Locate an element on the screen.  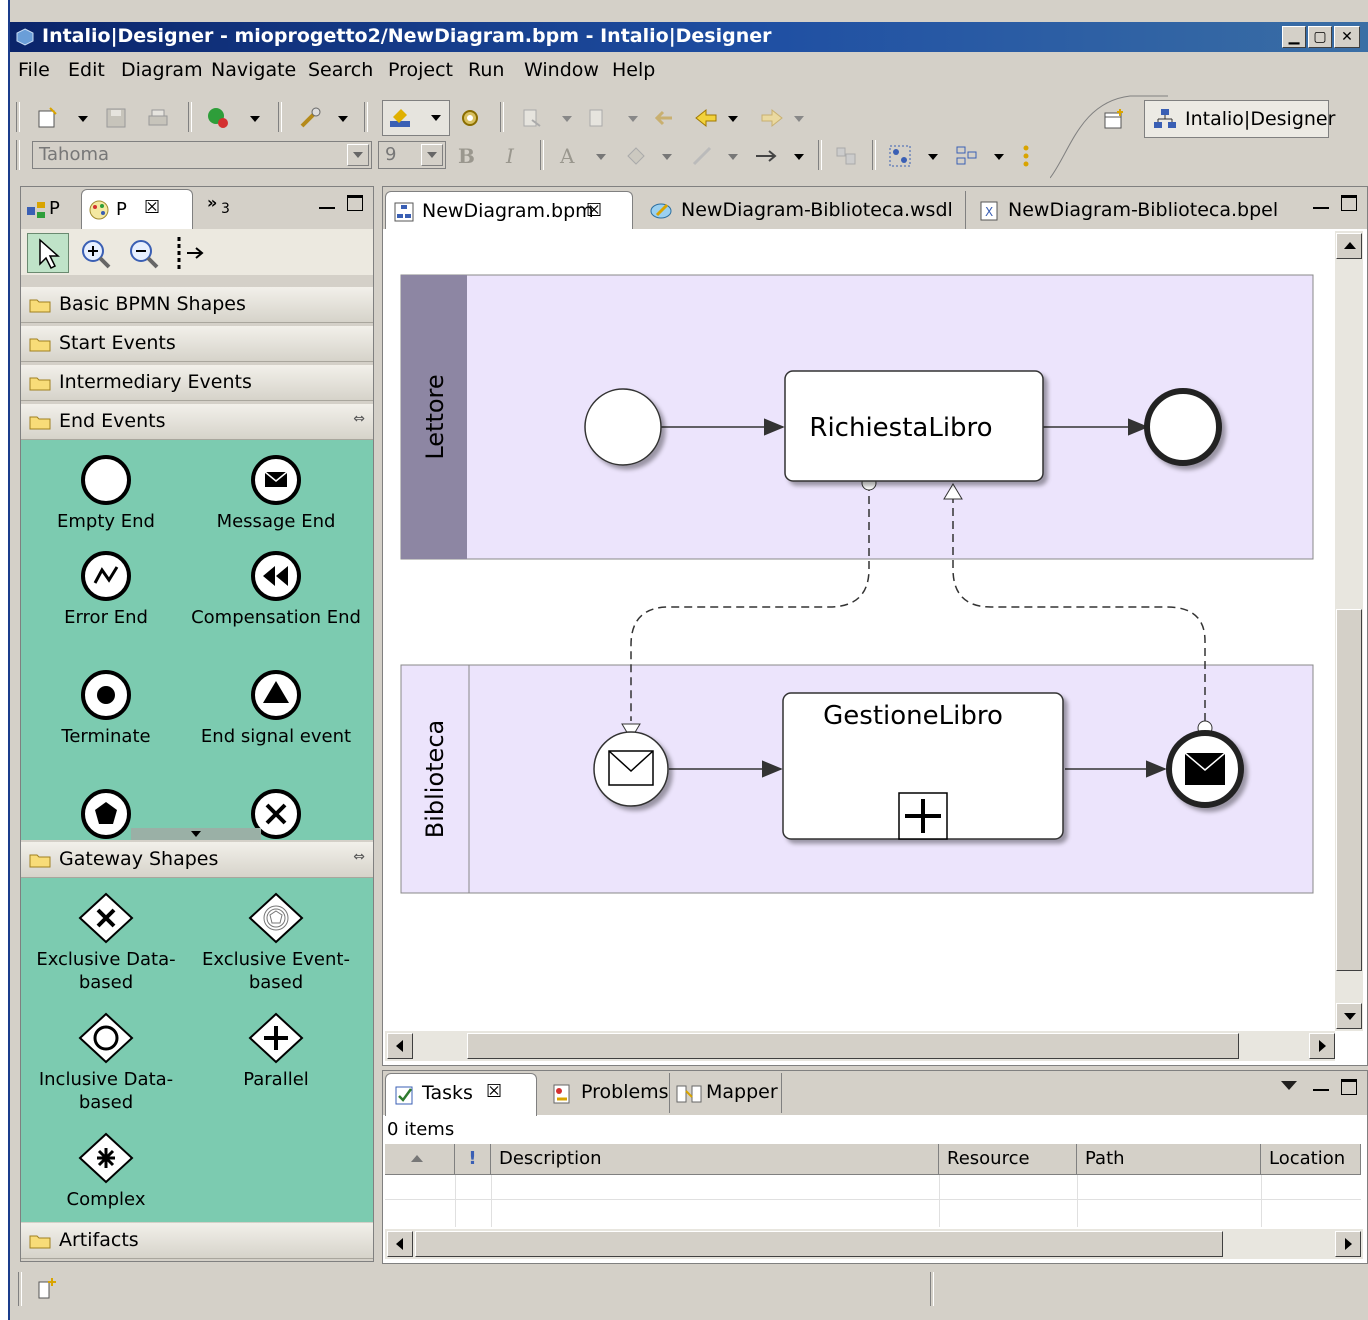
palette-terminate: Terminate is located at coordinates (106, 708).